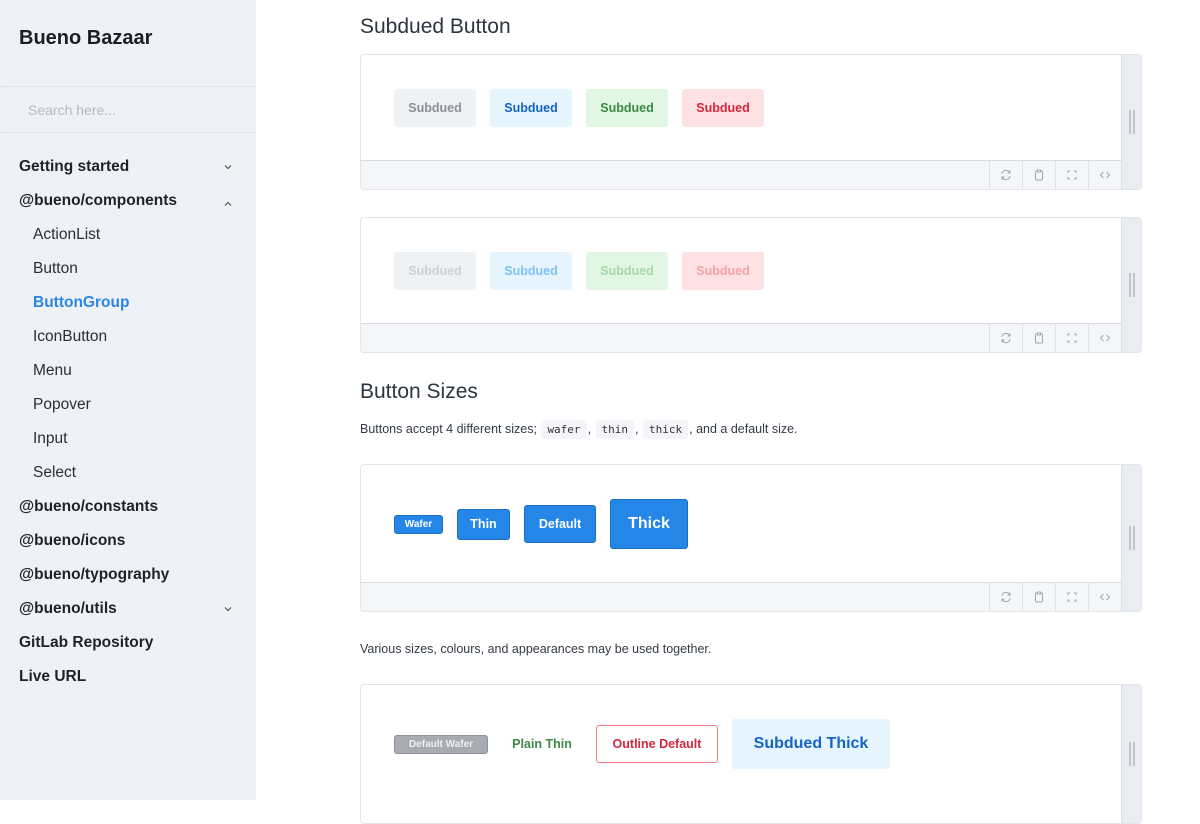 This screenshot has height=824, width=1200. What do you see at coordinates (418, 524) in the screenshot?
I see `wafer-button: Wafer` at bounding box center [418, 524].